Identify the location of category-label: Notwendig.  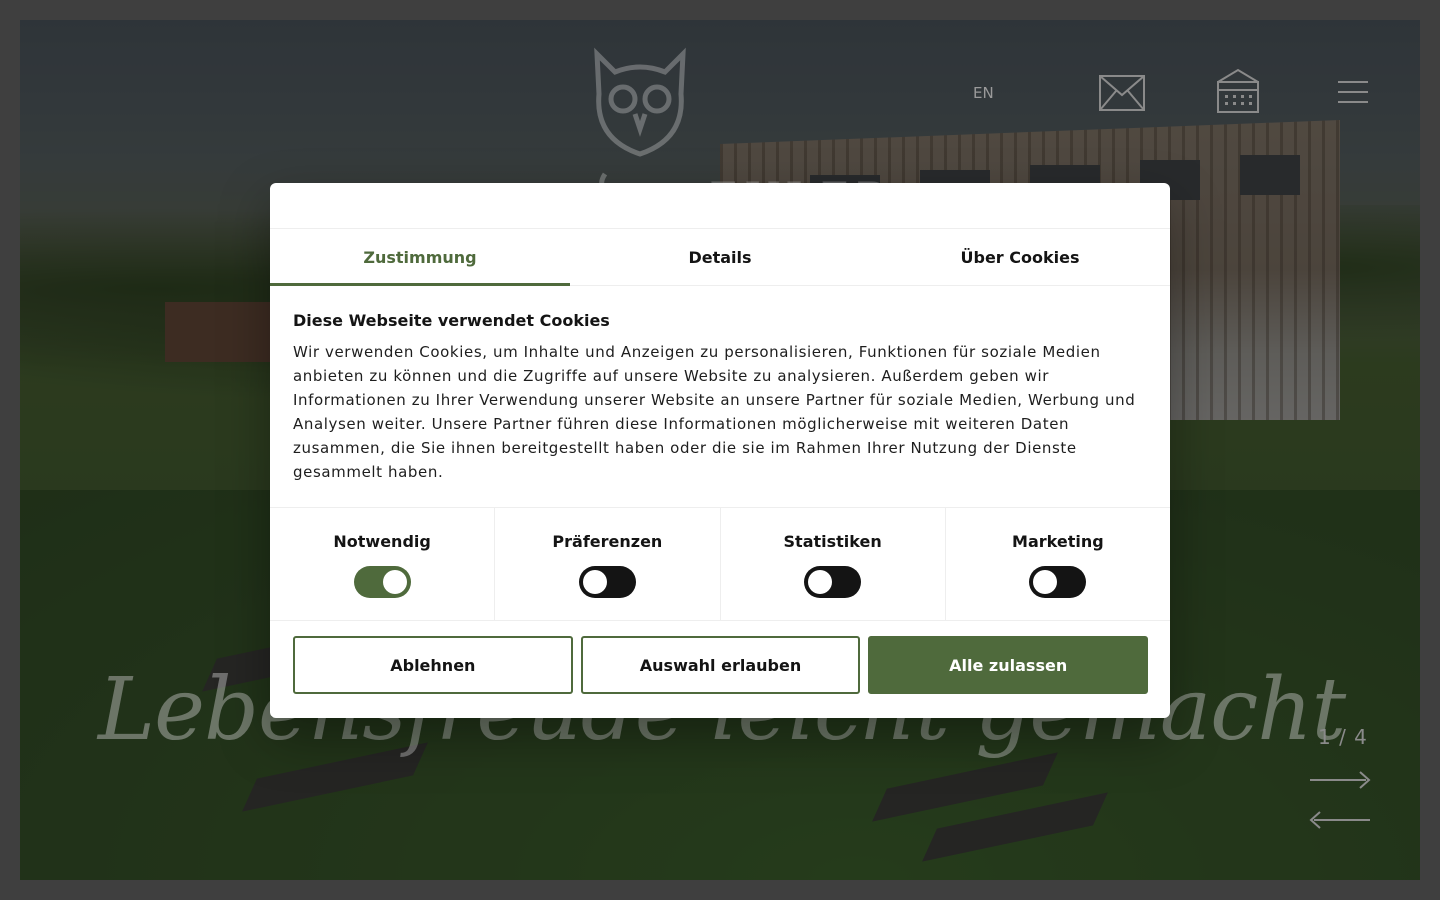
(382, 541).